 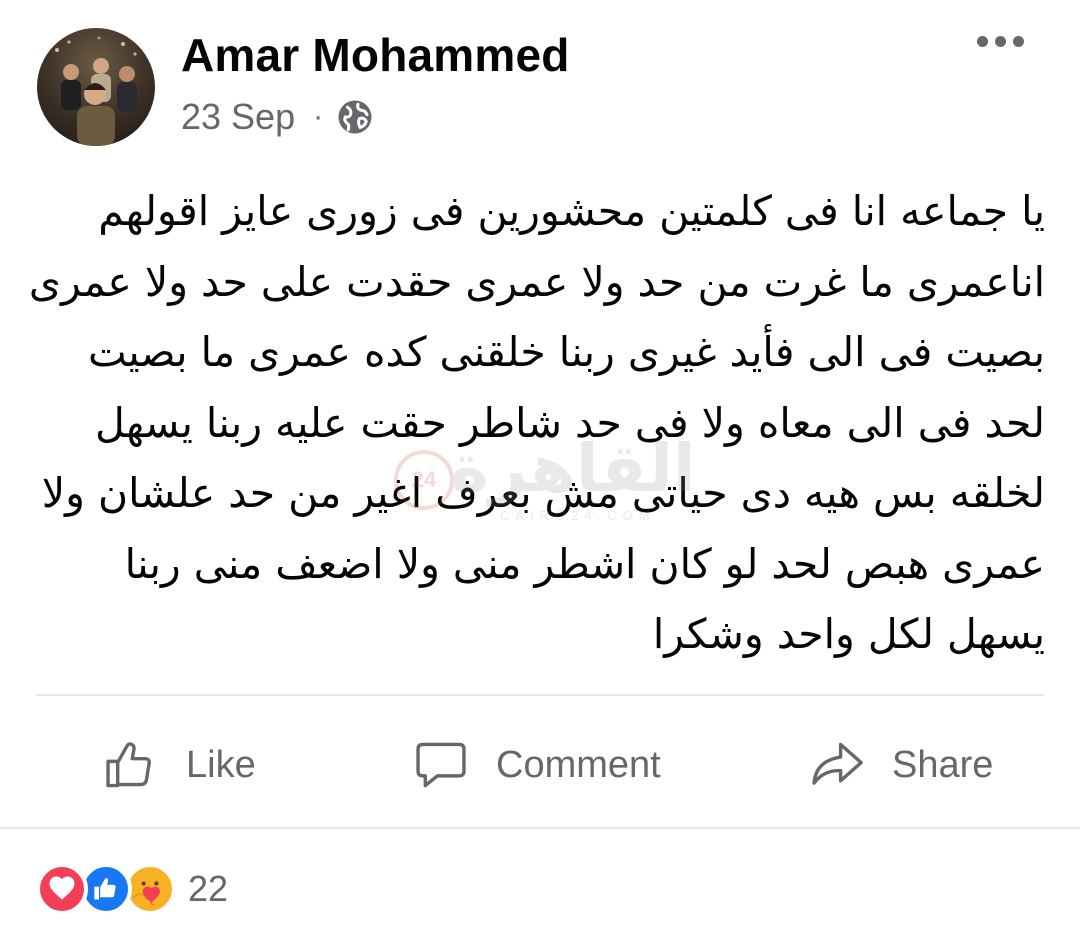 I want to click on love-reaction-icon, so click(x=62, y=889).